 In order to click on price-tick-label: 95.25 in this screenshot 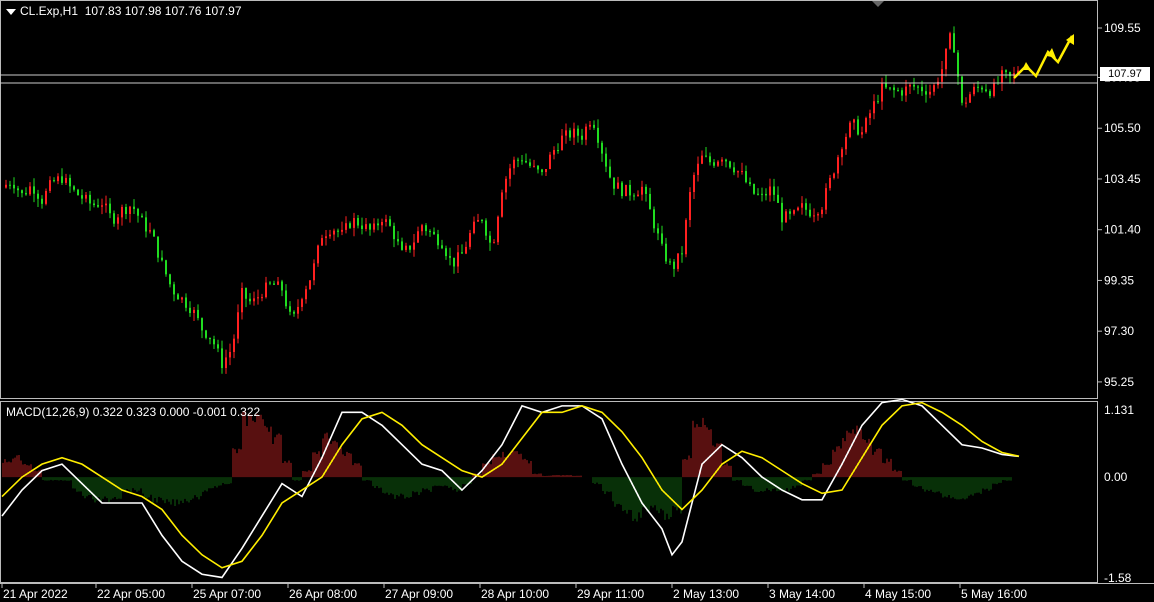, I will do `click(1119, 382)`.